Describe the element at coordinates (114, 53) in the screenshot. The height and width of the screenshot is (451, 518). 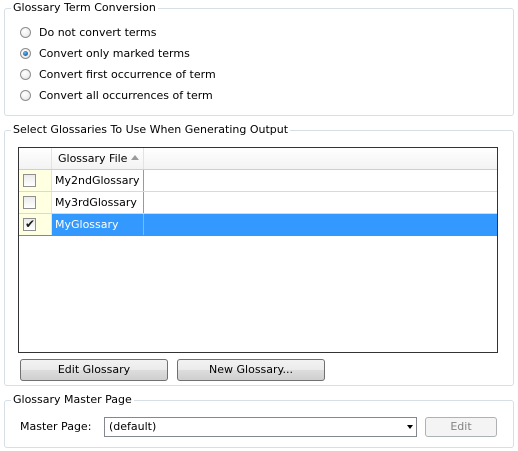
I see `radio-label: Convert only marked terms` at that location.